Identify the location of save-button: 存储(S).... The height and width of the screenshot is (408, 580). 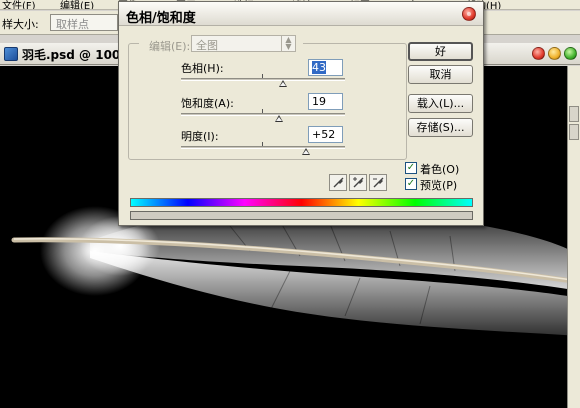
(440, 127).